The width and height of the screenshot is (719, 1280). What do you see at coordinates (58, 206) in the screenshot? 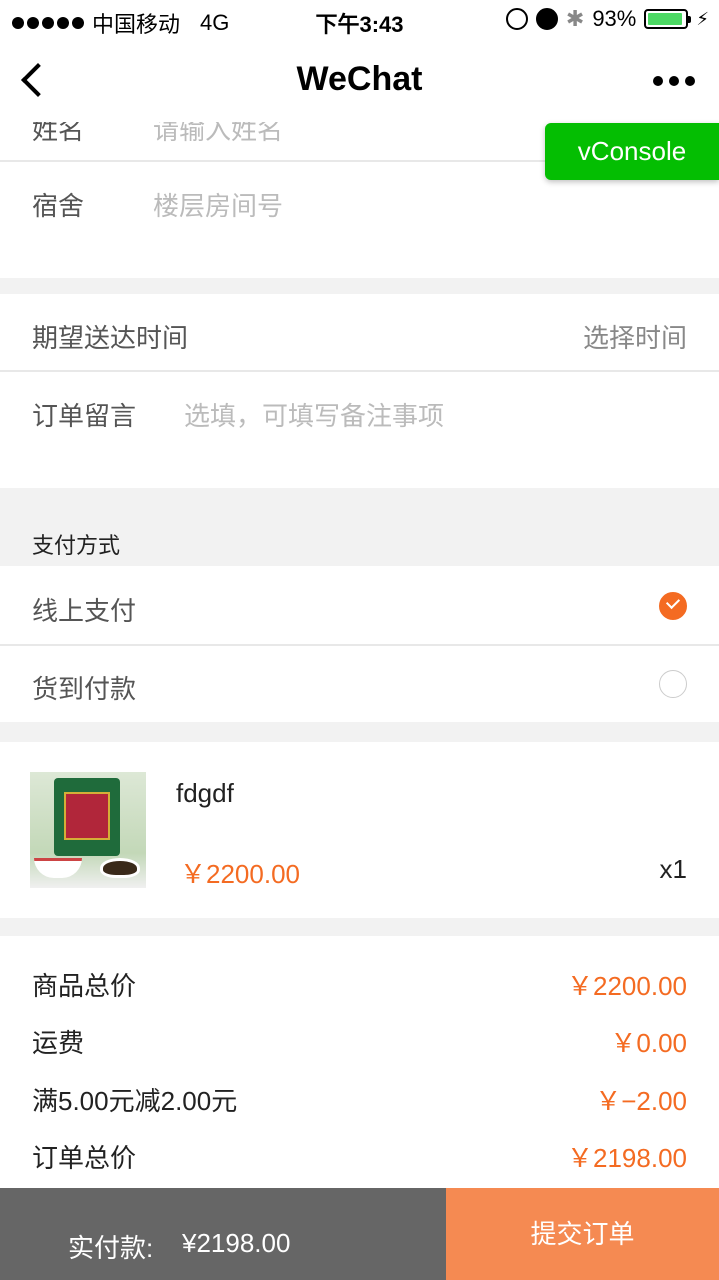
I see `dorm-label: 宿舍` at bounding box center [58, 206].